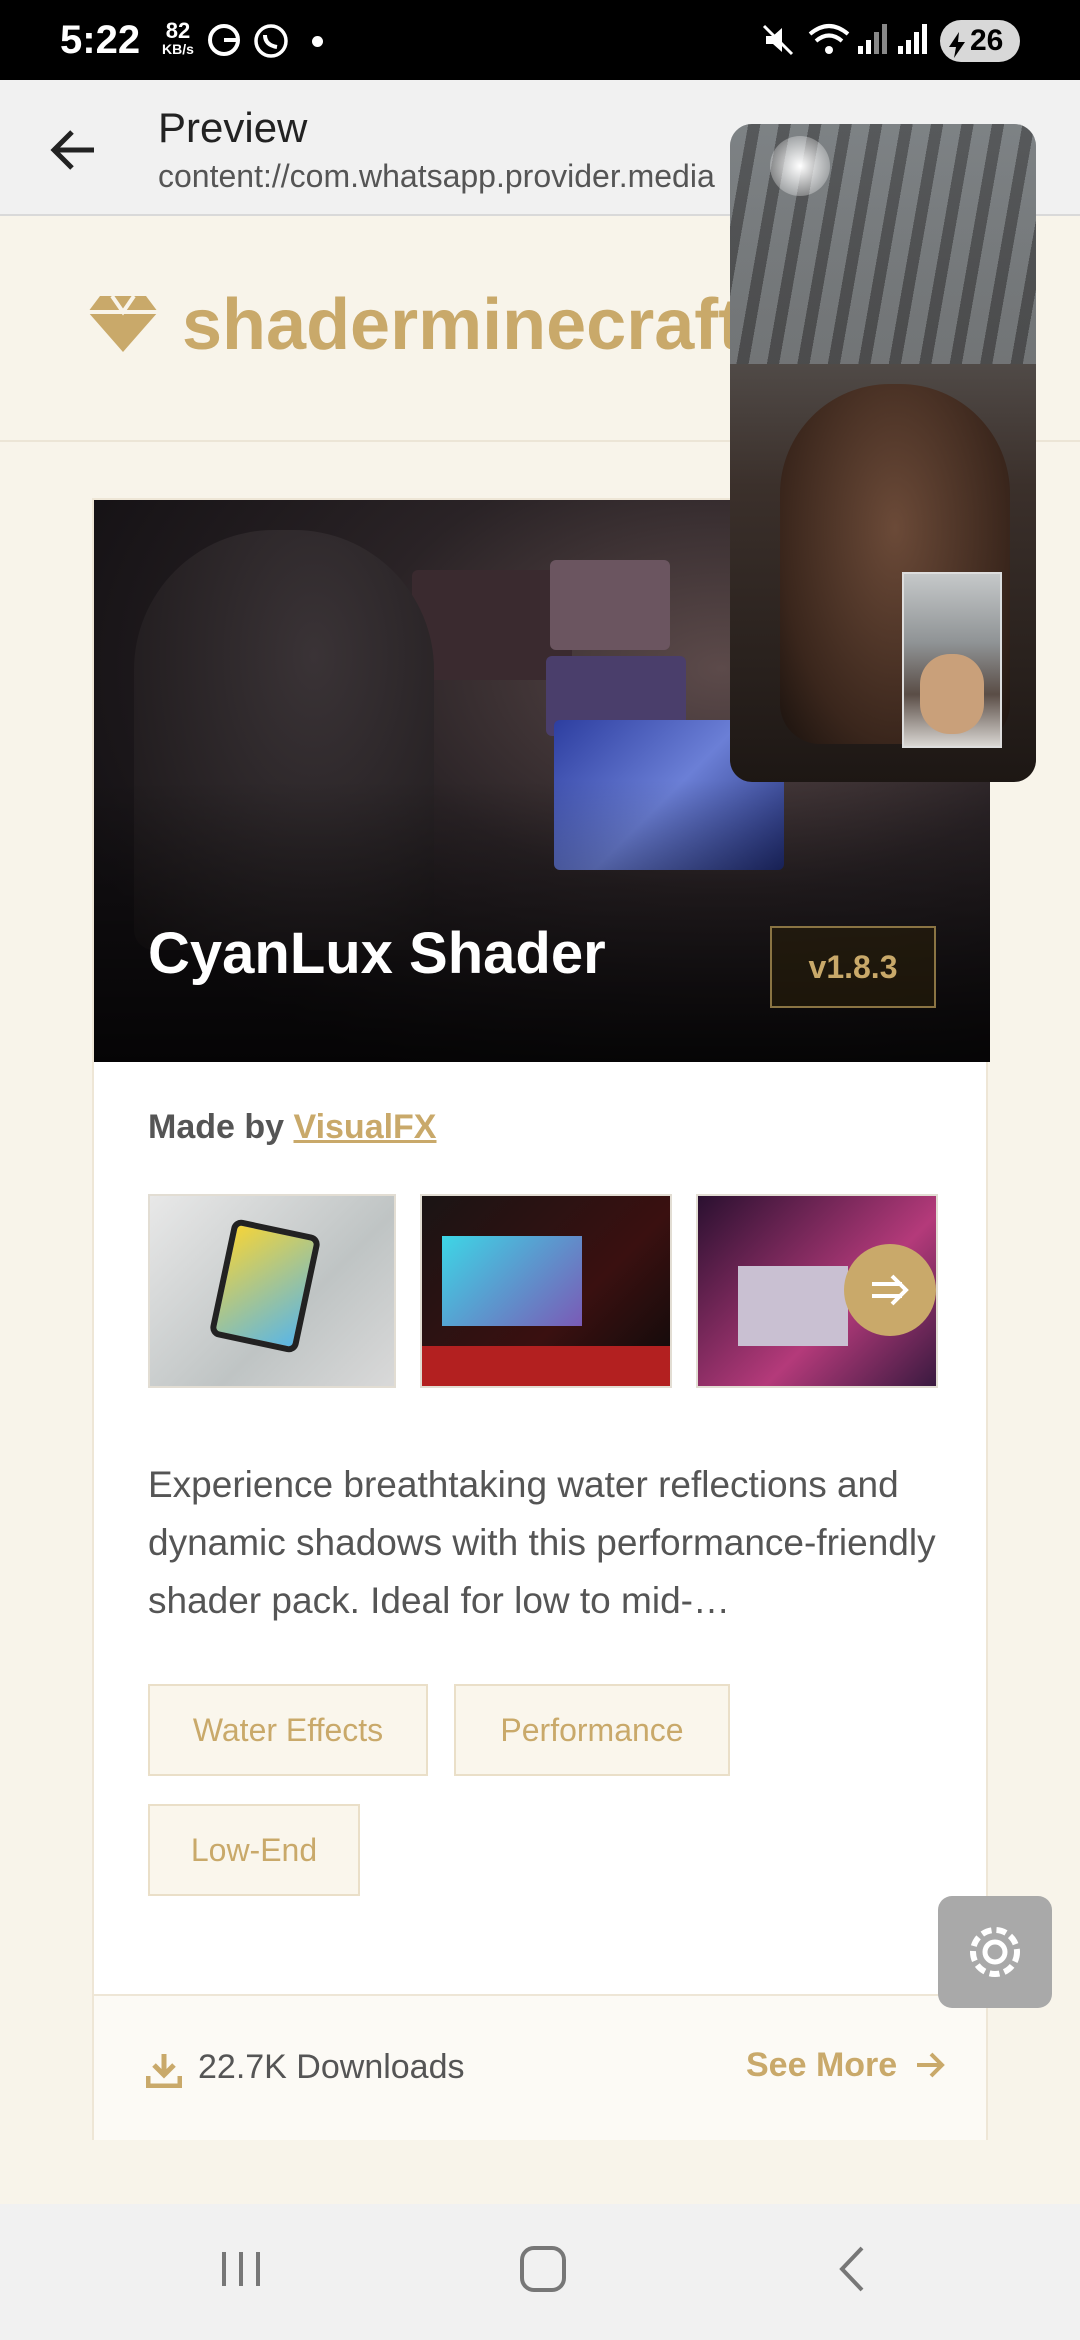 The height and width of the screenshot is (2340, 1080). What do you see at coordinates (178, 39) in the screenshot?
I see `network-speed: 82 KB/s` at bounding box center [178, 39].